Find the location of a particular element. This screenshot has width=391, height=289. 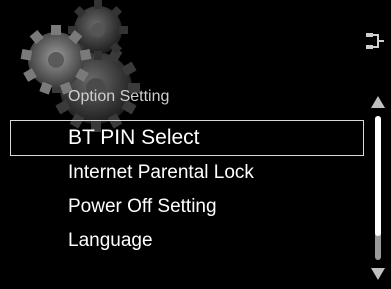

scrollbar is located at coordinates (378, 188).